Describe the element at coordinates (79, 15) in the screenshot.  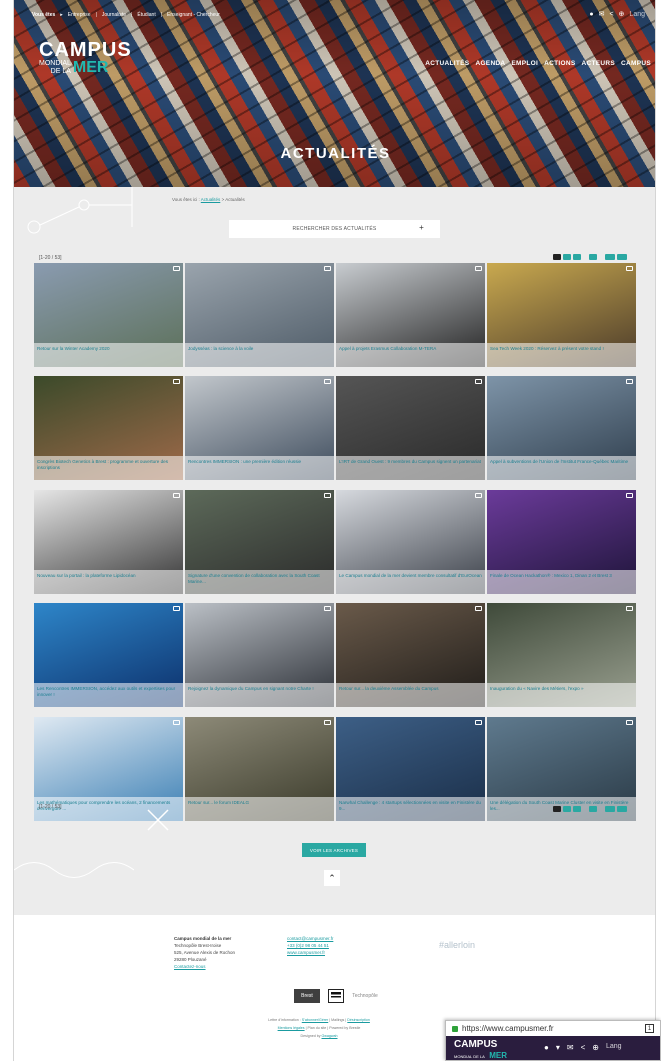
I see `audience-link-entreprise: Entreprise` at that location.